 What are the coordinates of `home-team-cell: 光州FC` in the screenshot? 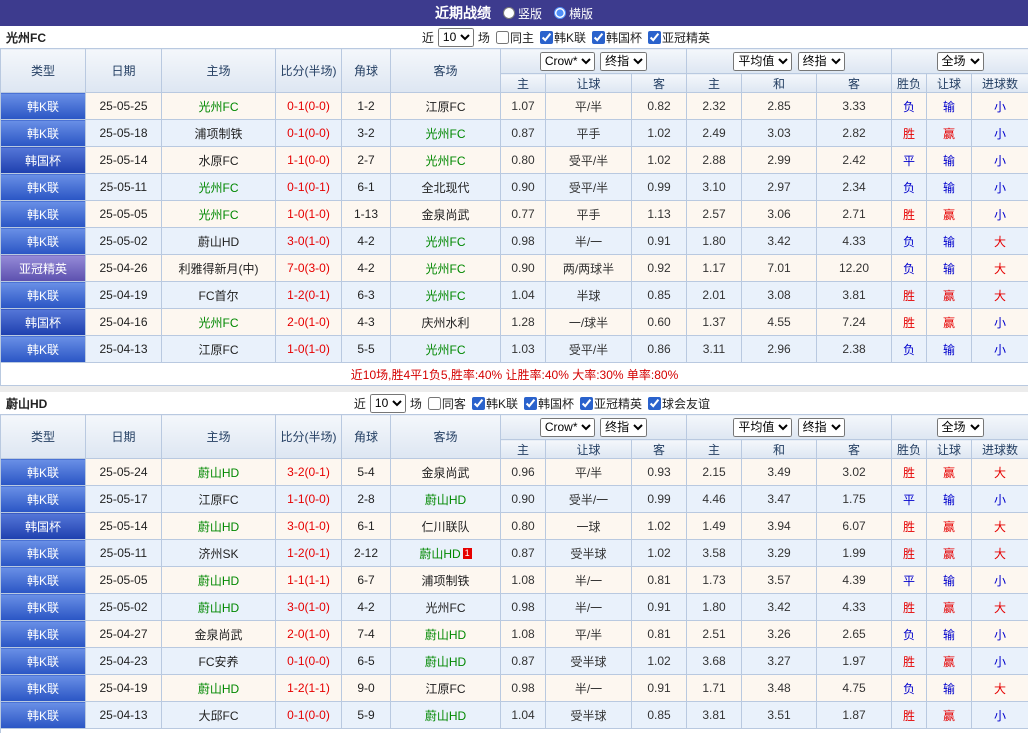 It's located at (218, 322).